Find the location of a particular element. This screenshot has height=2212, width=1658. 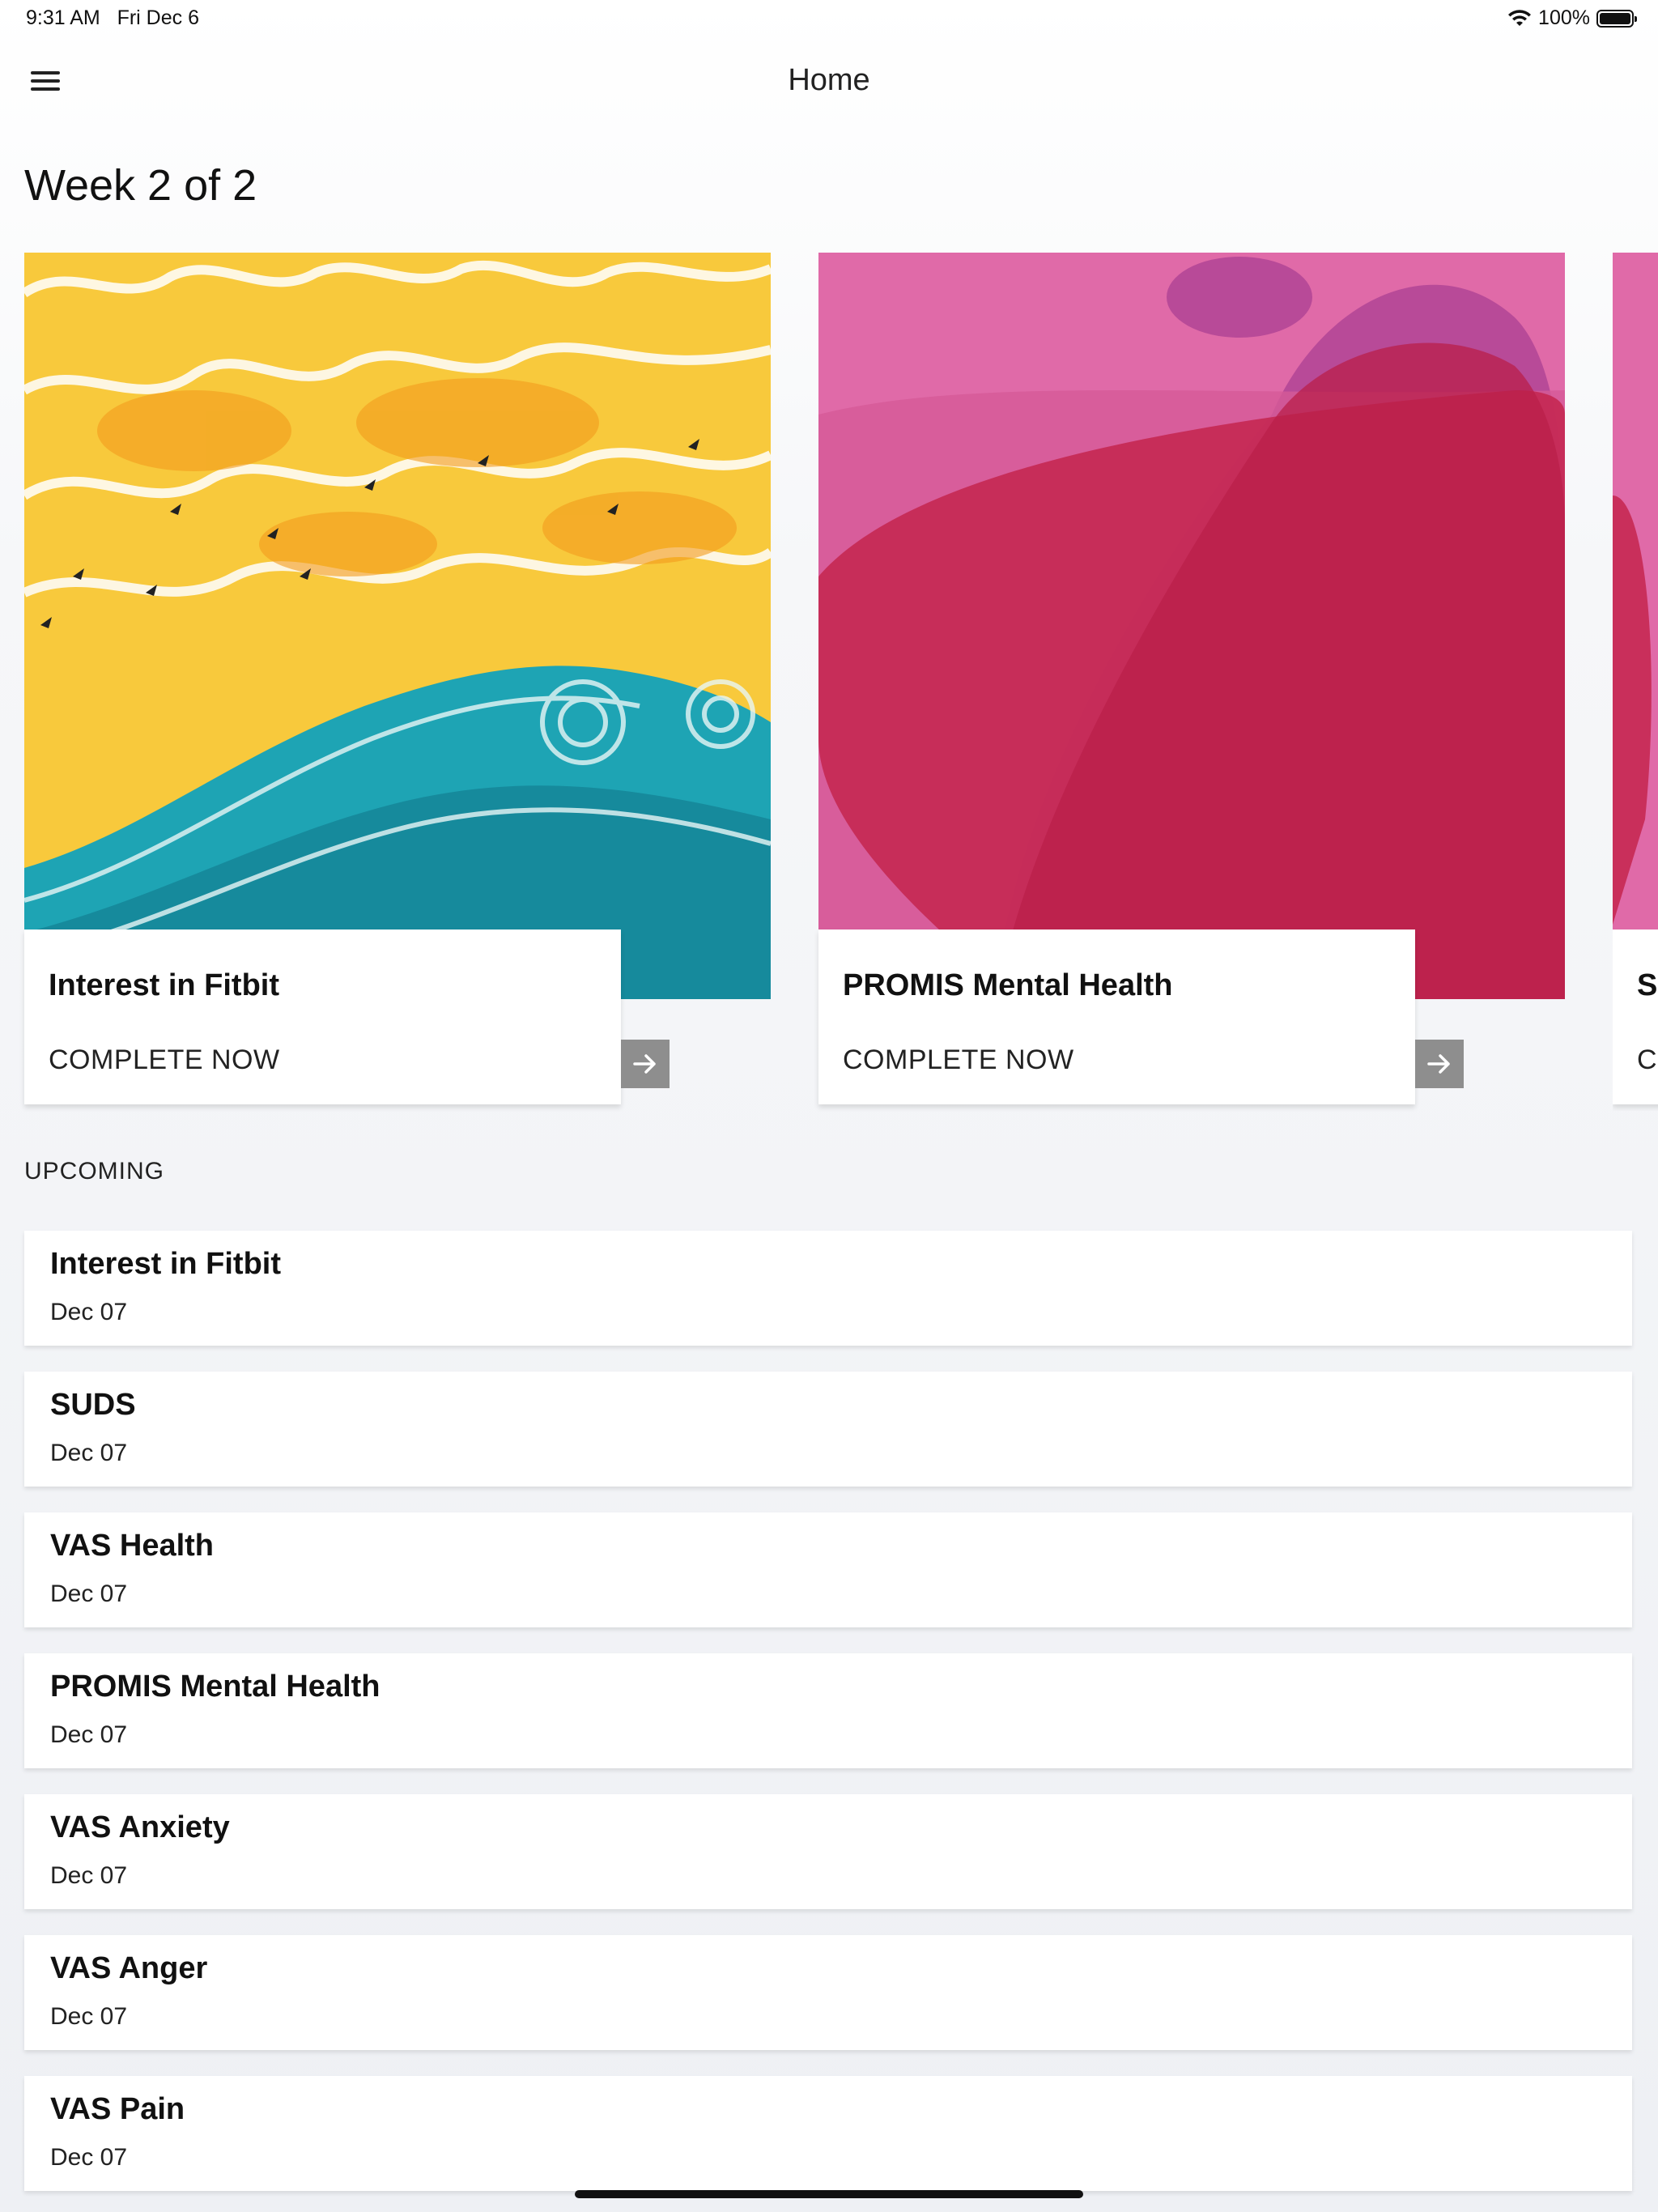

status-bar: 9:31 AM Fri Dec 6 100% is located at coordinates (829, 19).